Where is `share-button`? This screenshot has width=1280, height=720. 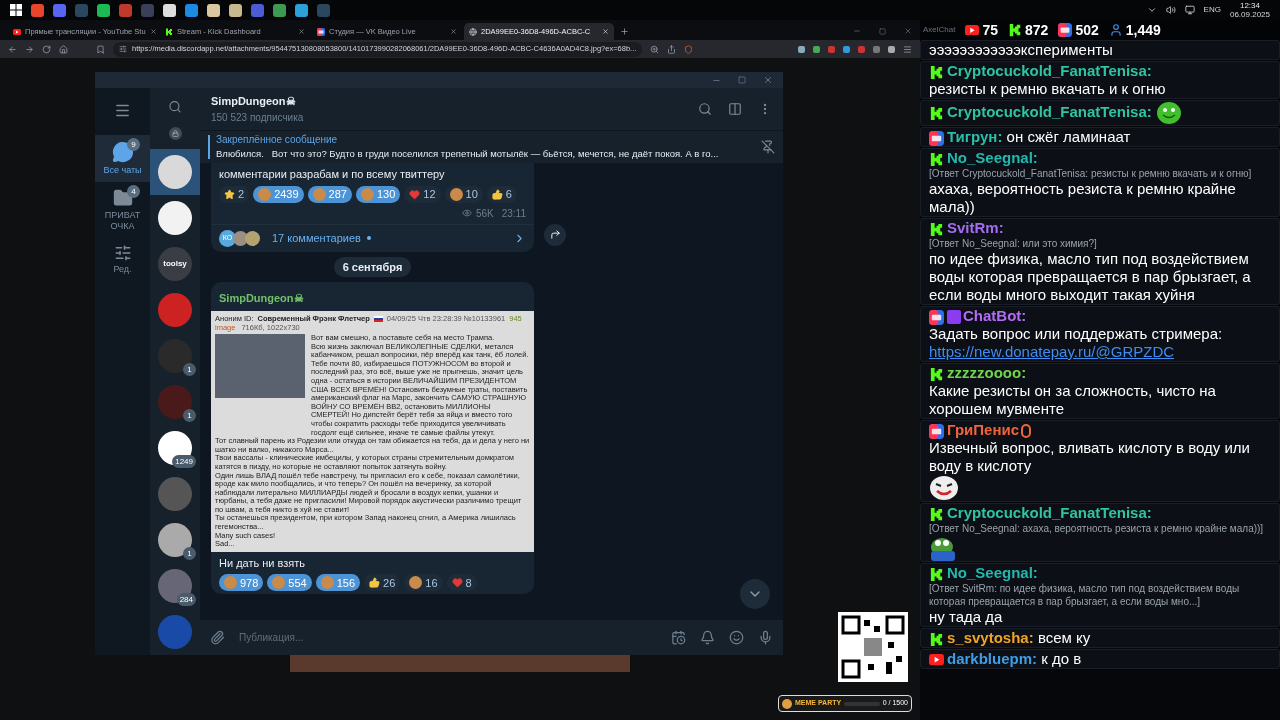 share-button is located at coordinates (555, 234).